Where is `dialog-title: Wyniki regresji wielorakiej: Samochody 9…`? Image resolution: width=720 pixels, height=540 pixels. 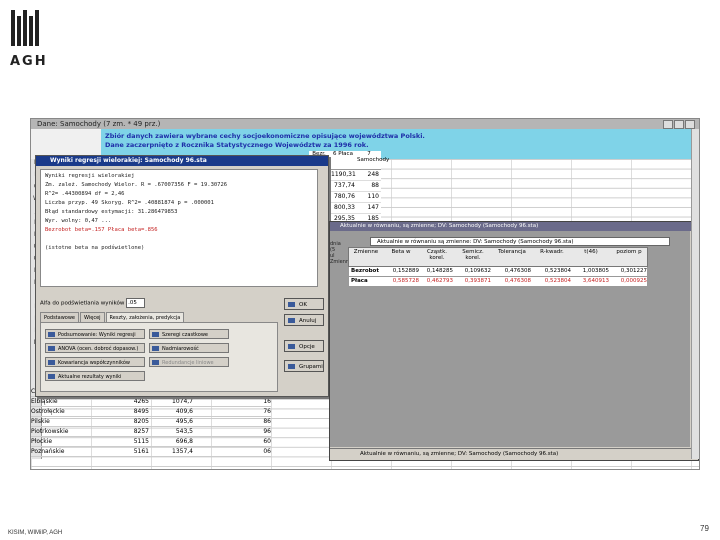 dialog-title: Wyniki regresji wielorakiej: Samochody 9… is located at coordinates (182, 161).